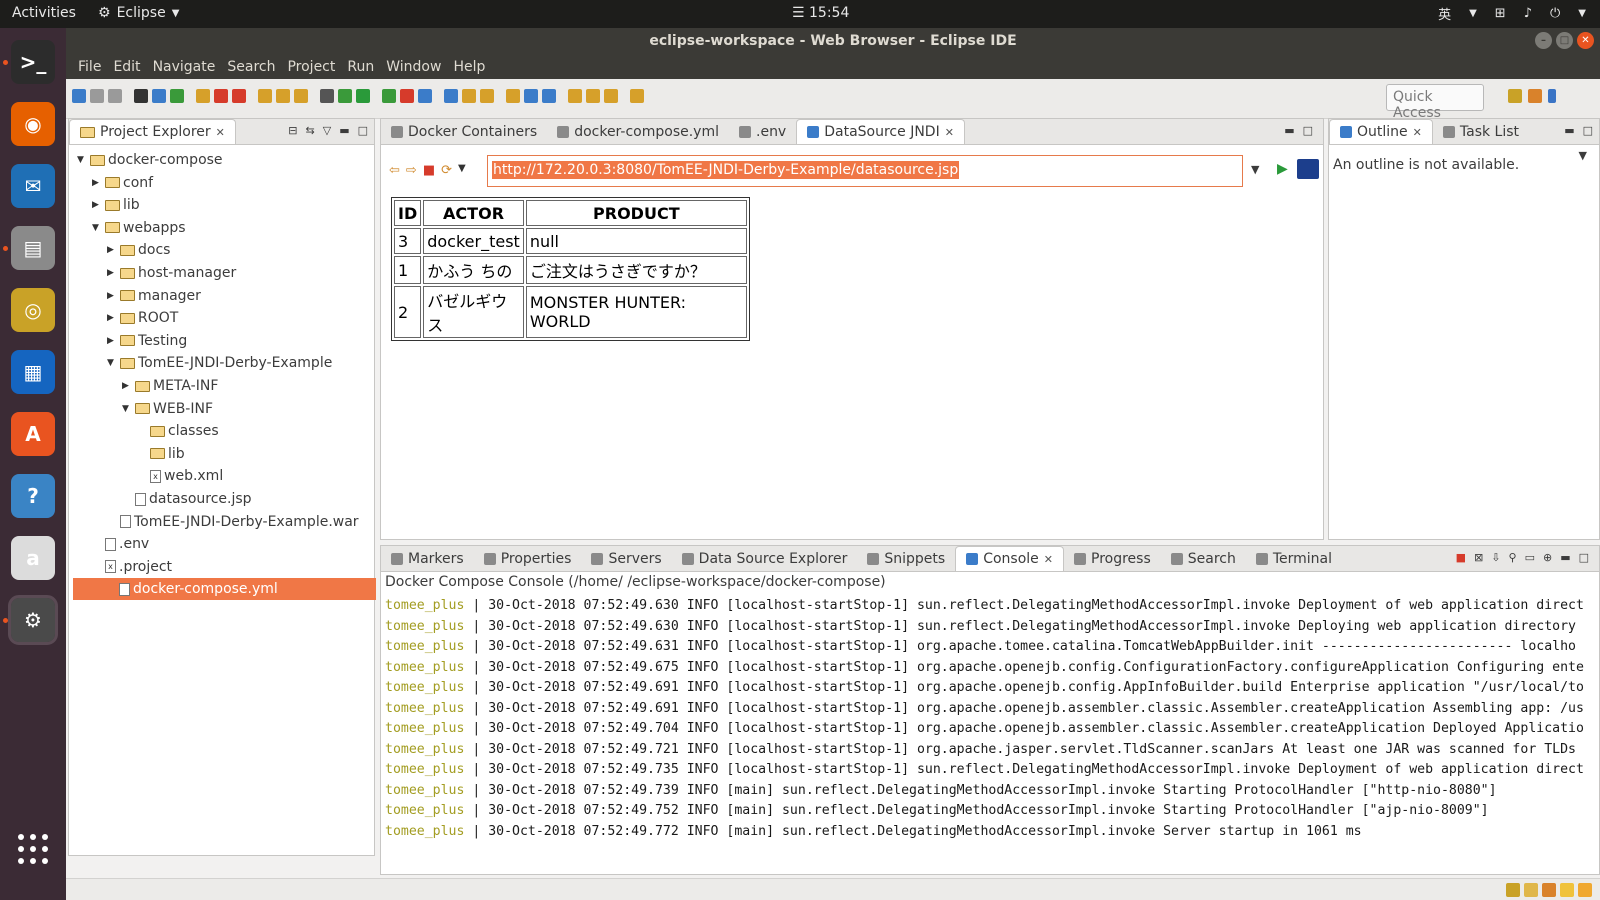  Describe the element at coordinates (89, 67) in the screenshot. I see `menu-file: File` at that location.